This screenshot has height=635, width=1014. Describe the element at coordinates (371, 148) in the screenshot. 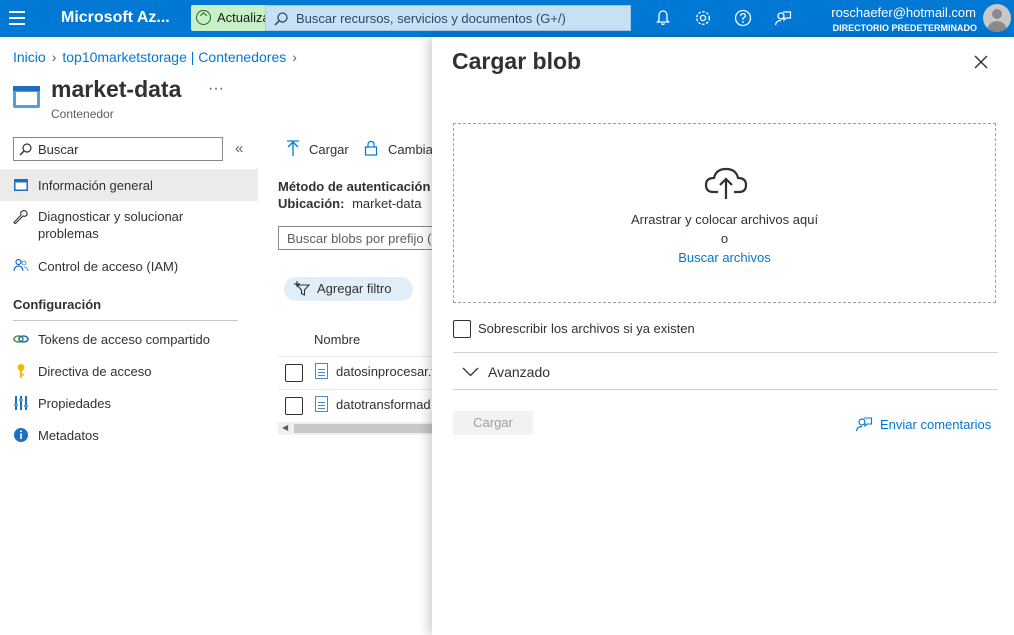

I see `lock-icon` at that location.